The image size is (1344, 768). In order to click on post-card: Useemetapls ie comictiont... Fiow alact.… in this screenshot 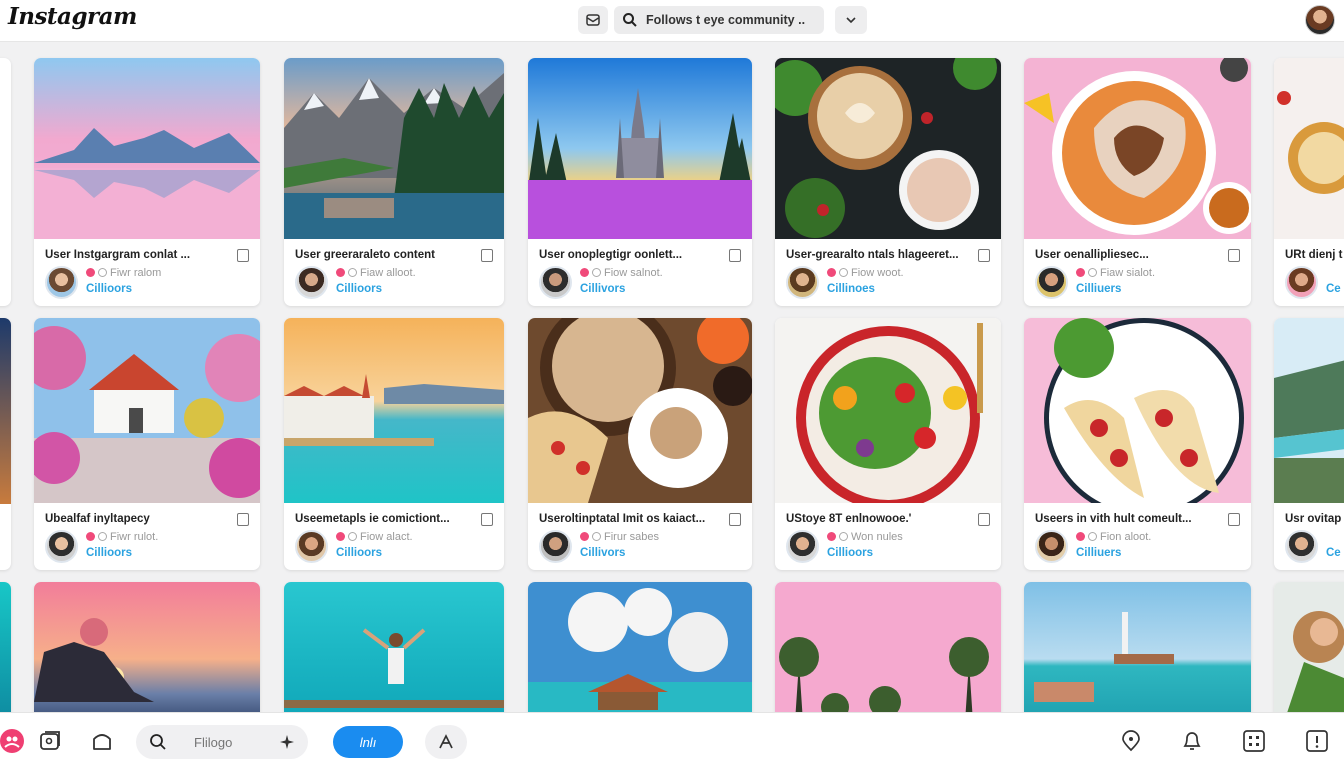, I will do `click(394, 444)`.